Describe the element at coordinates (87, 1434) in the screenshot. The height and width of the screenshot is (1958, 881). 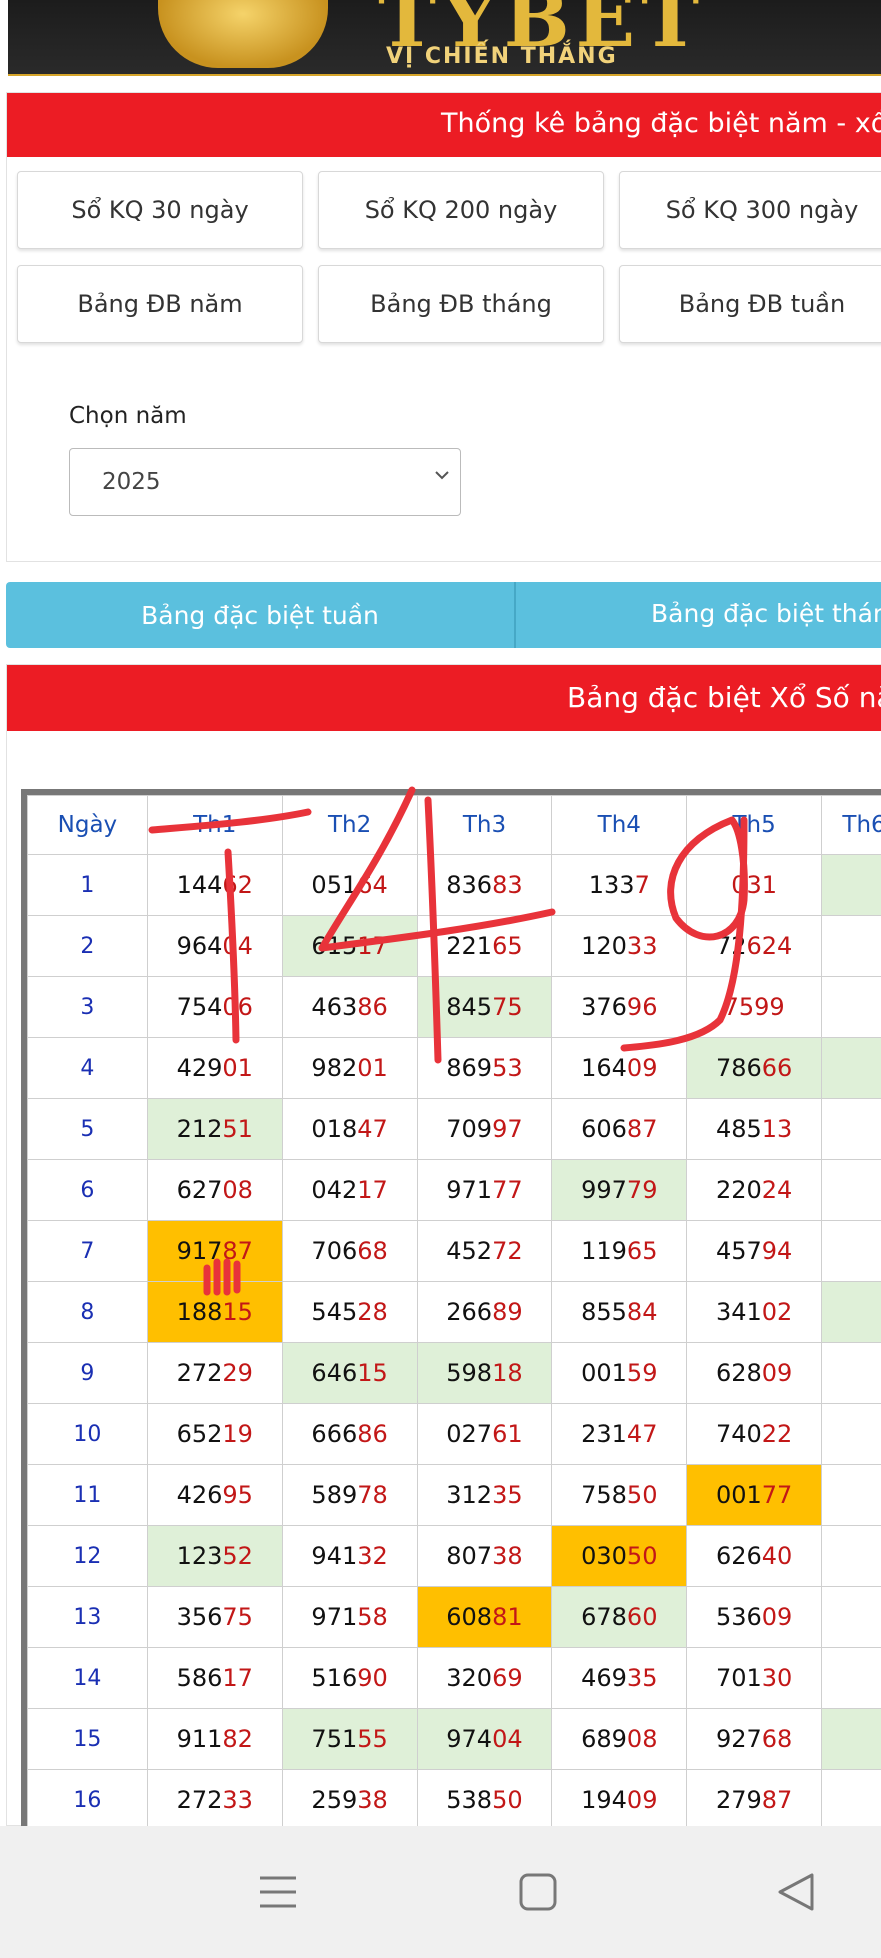
I see `day-cell: 10` at that location.